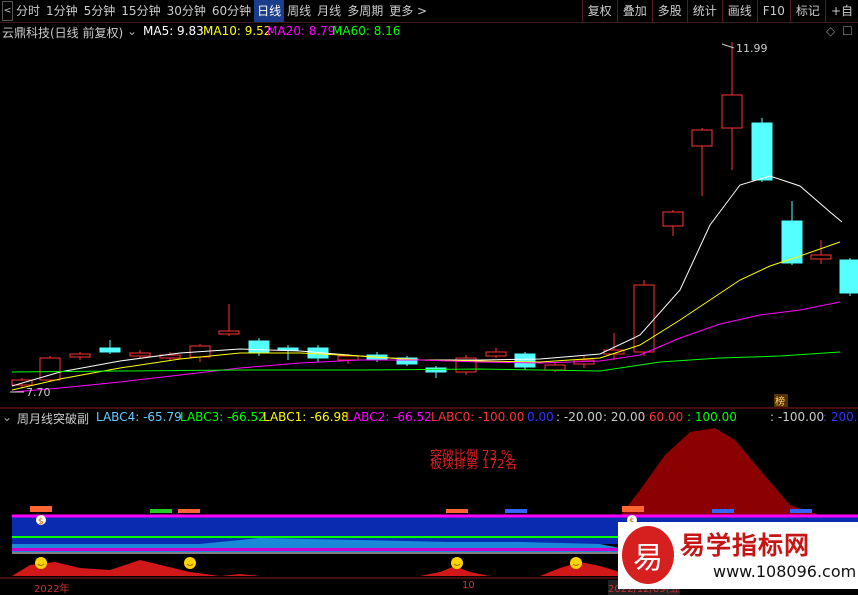  Describe the element at coordinates (53, 419) in the screenshot. I see `indicator-name: 周月线突破副` at that location.